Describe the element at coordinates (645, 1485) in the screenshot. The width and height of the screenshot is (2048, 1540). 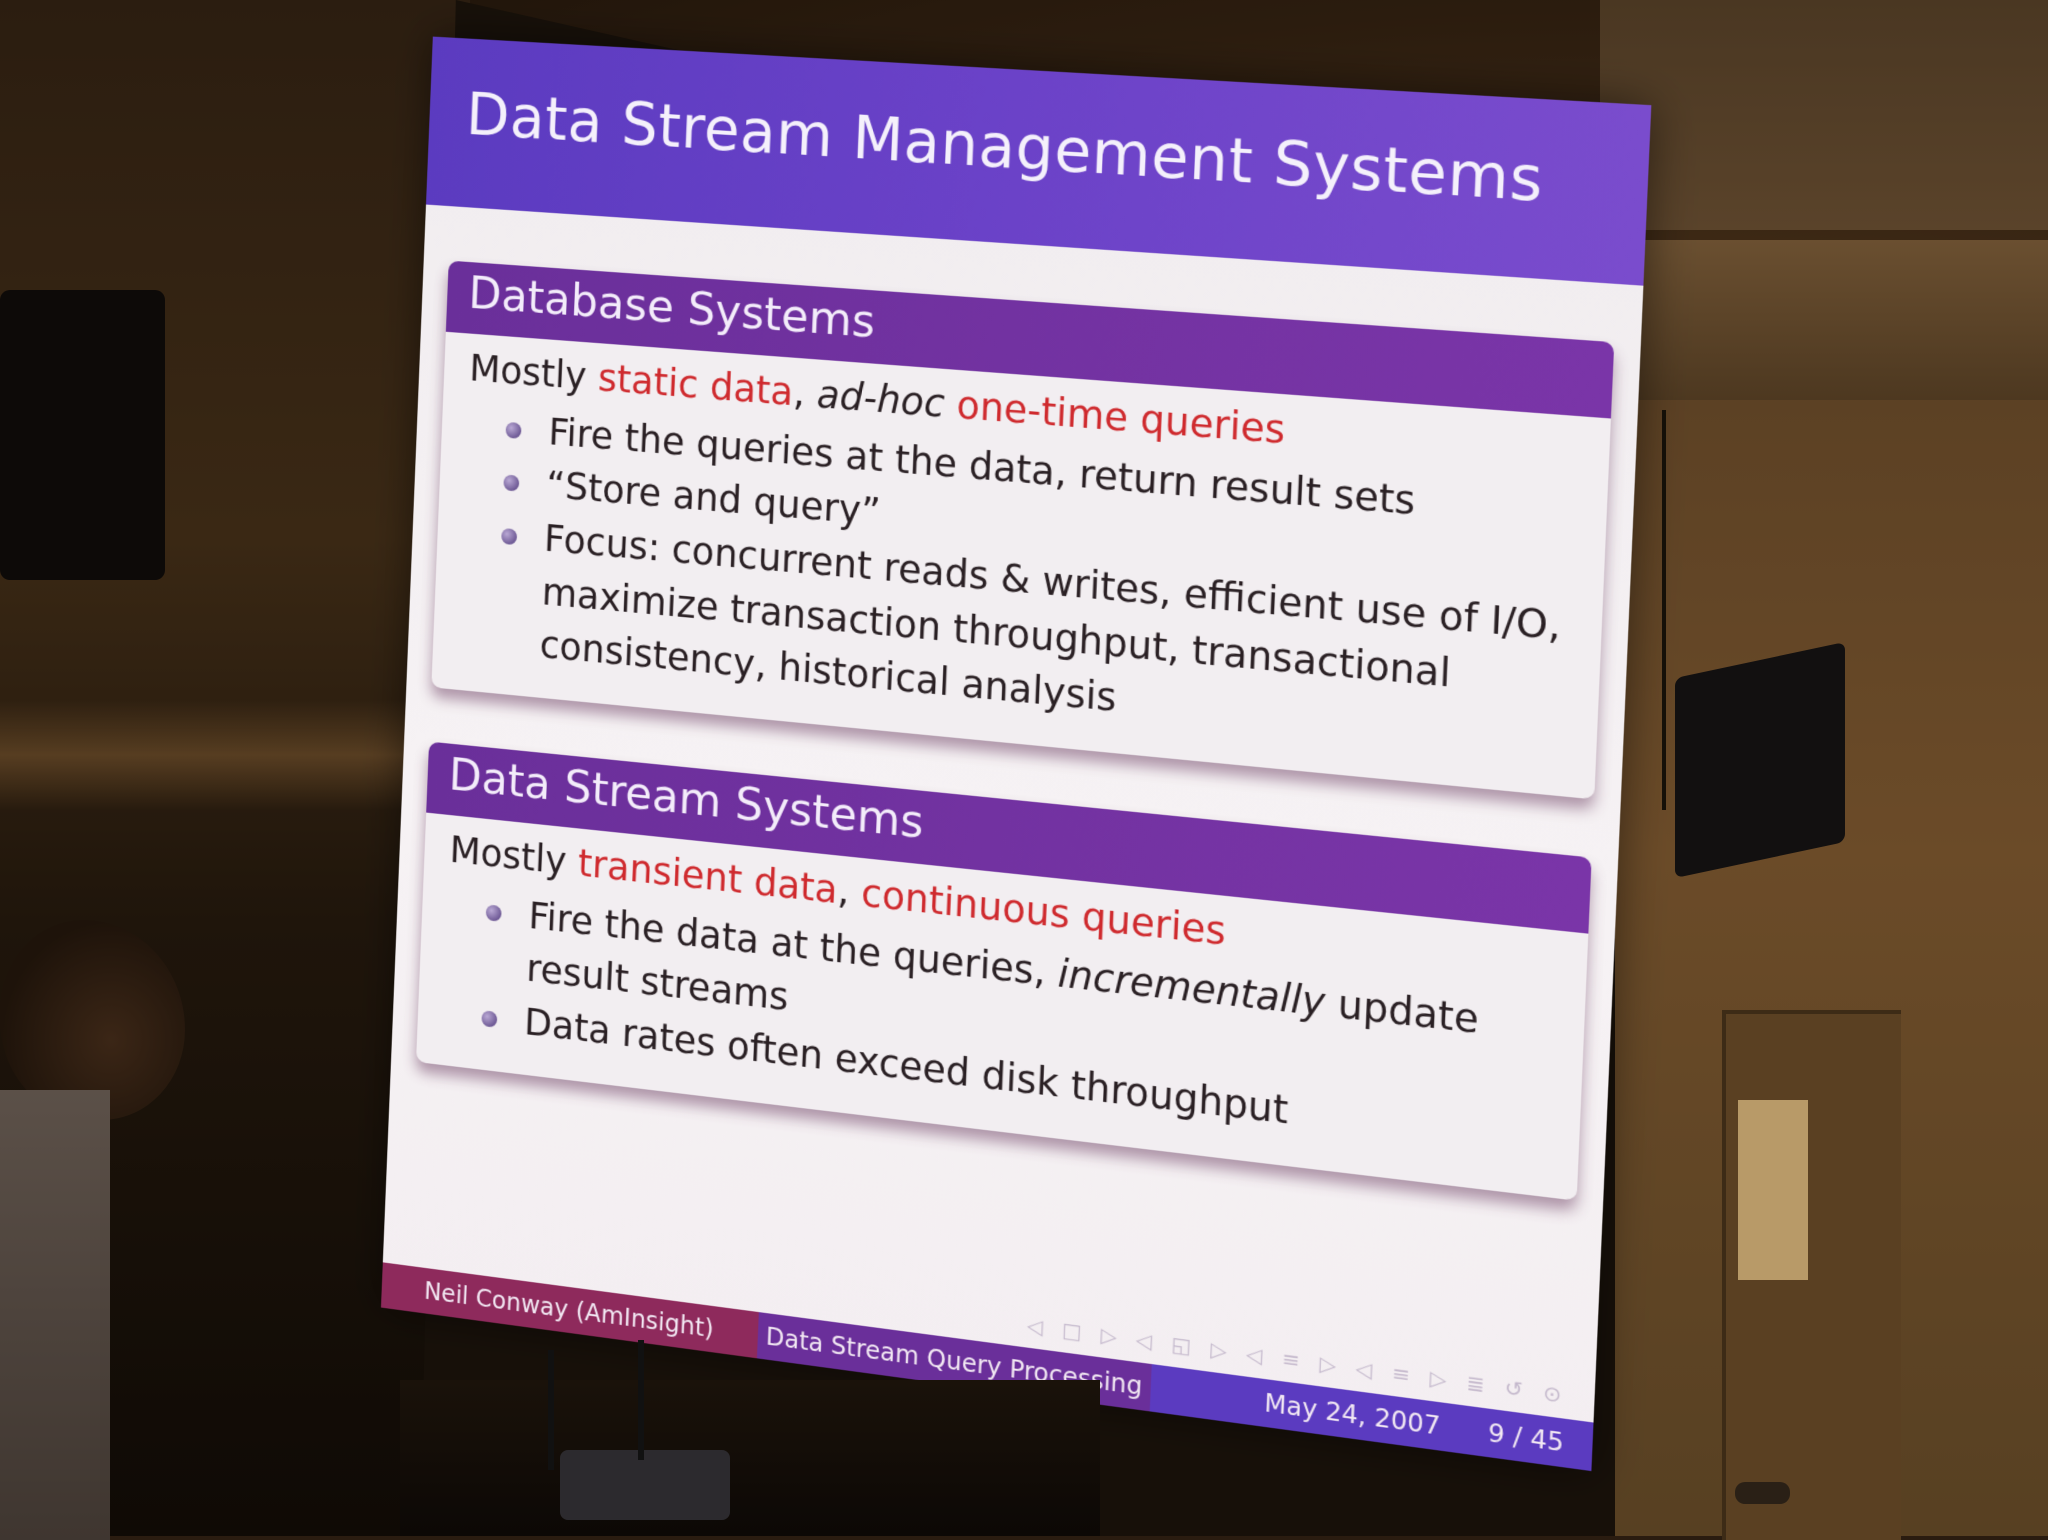
I see `wireless-router` at that location.